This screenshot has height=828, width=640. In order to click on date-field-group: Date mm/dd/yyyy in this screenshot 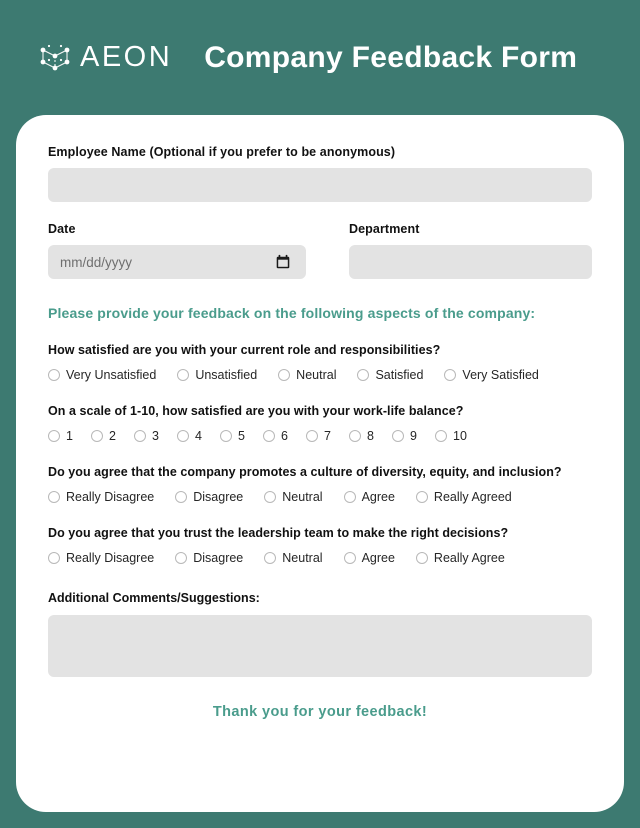, I will do `click(177, 250)`.